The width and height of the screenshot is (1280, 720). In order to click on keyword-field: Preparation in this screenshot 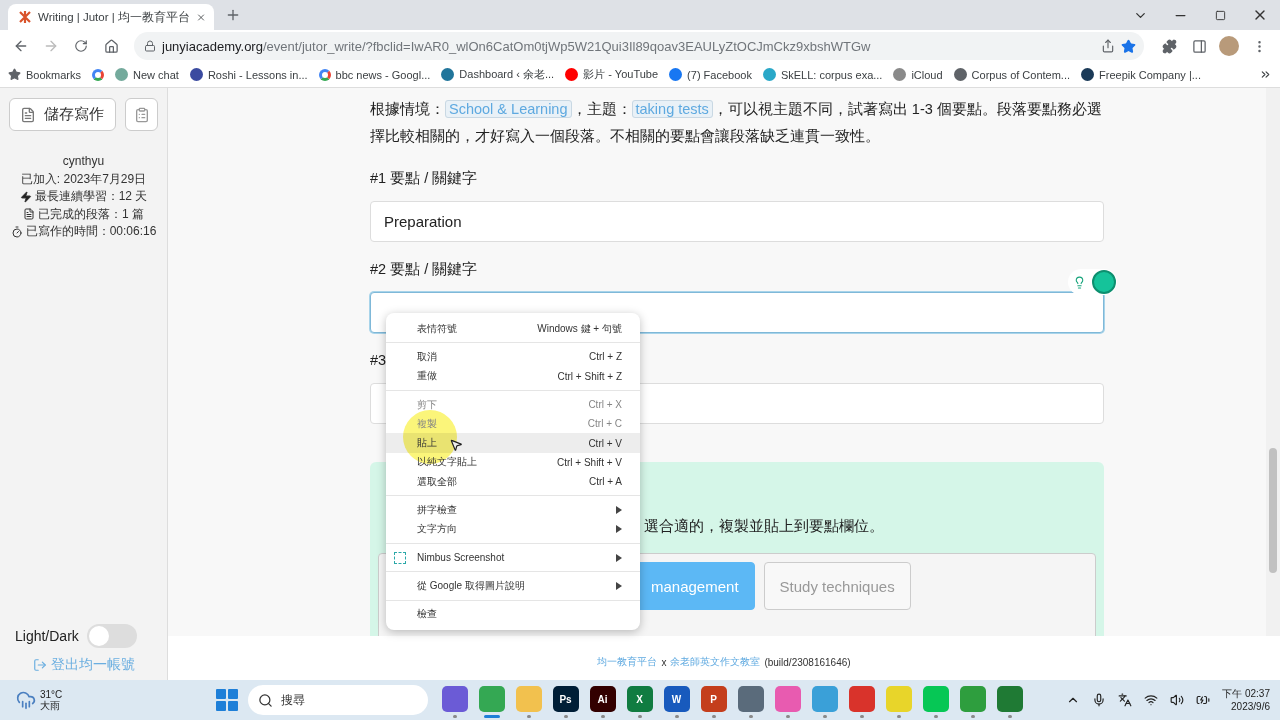, I will do `click(737, 221)`.